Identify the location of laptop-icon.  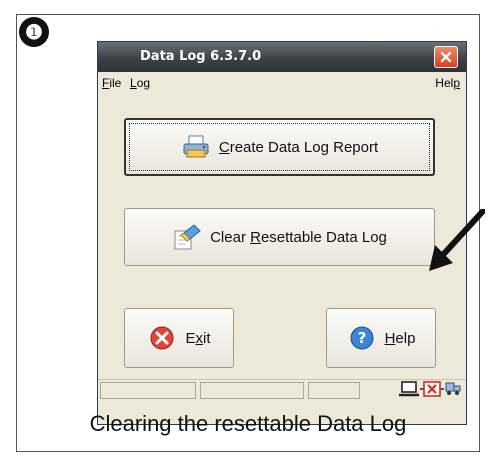
(409, 389).